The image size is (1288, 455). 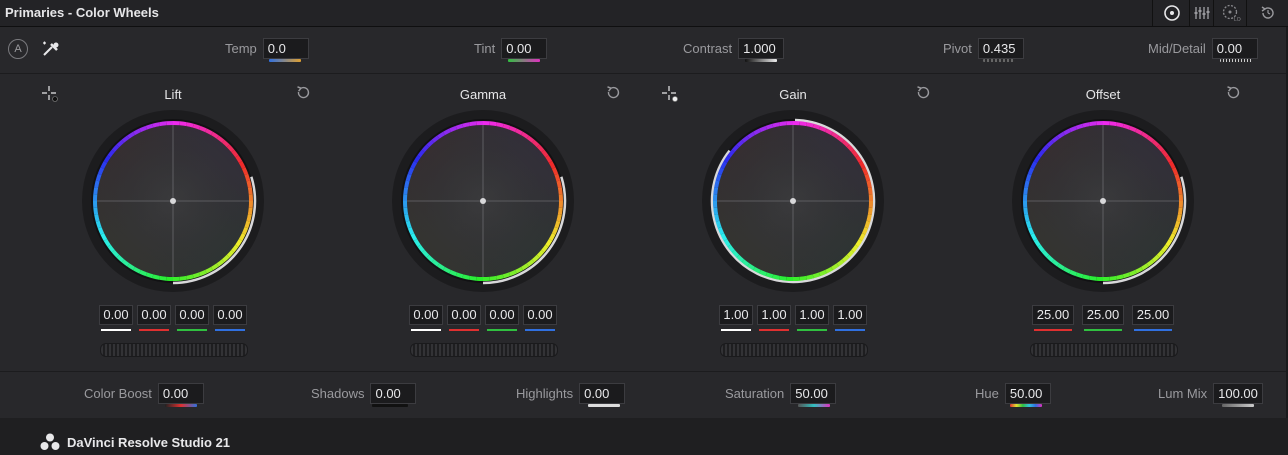 I want to click on gain-master-indicator, so click(x=736, y=330).